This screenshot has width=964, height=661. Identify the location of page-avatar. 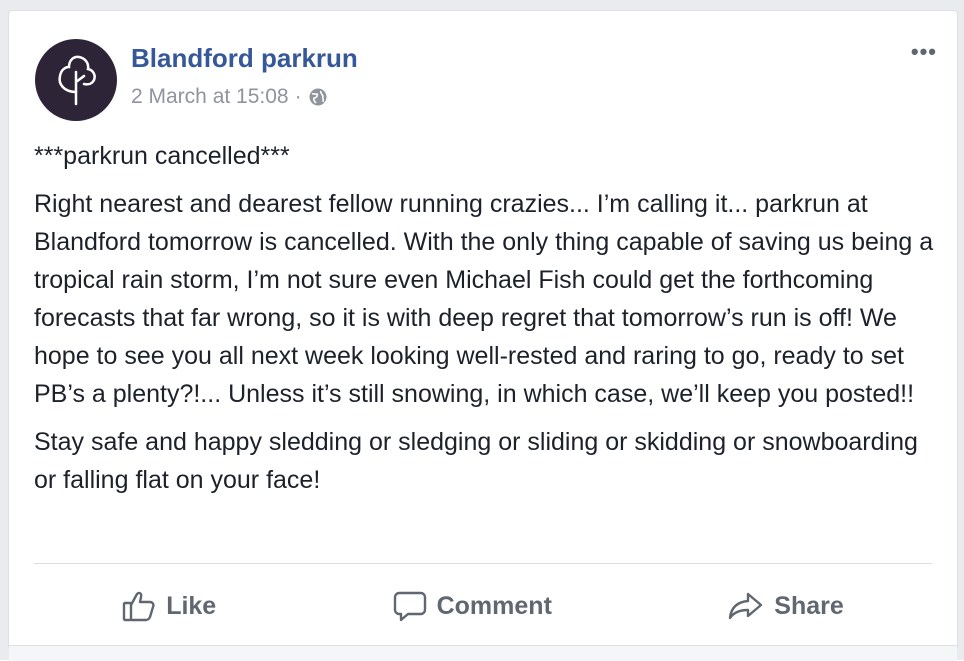
(76, 80).